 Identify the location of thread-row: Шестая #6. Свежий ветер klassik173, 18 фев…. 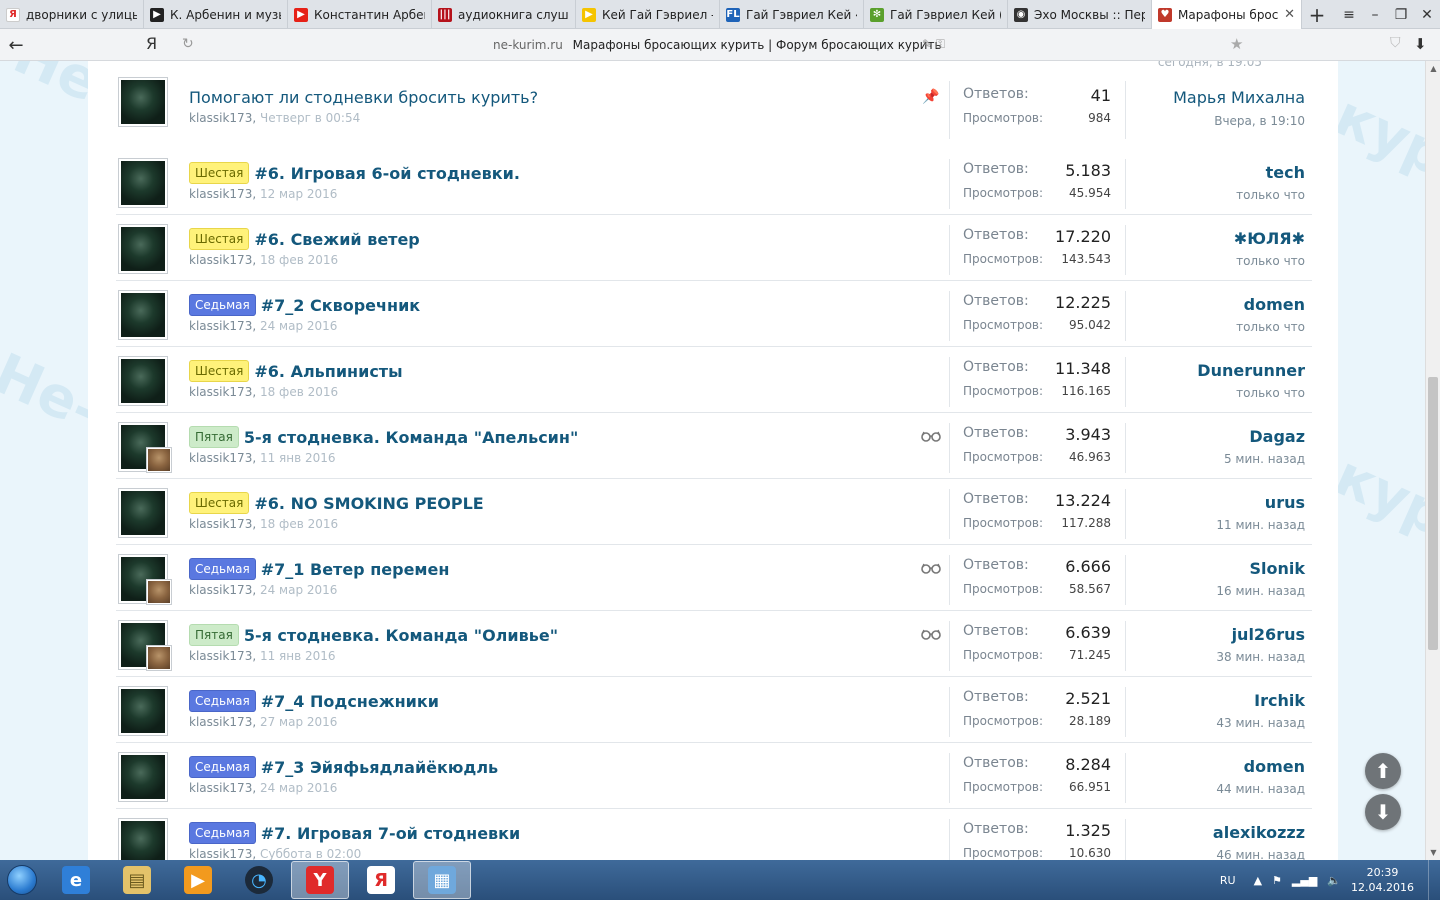
(714, 248).